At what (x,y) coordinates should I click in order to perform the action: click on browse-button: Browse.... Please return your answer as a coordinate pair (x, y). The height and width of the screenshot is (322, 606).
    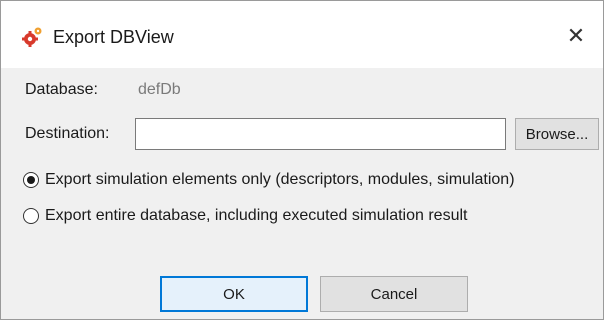
    Looking at the image, I should click on (557, 134).